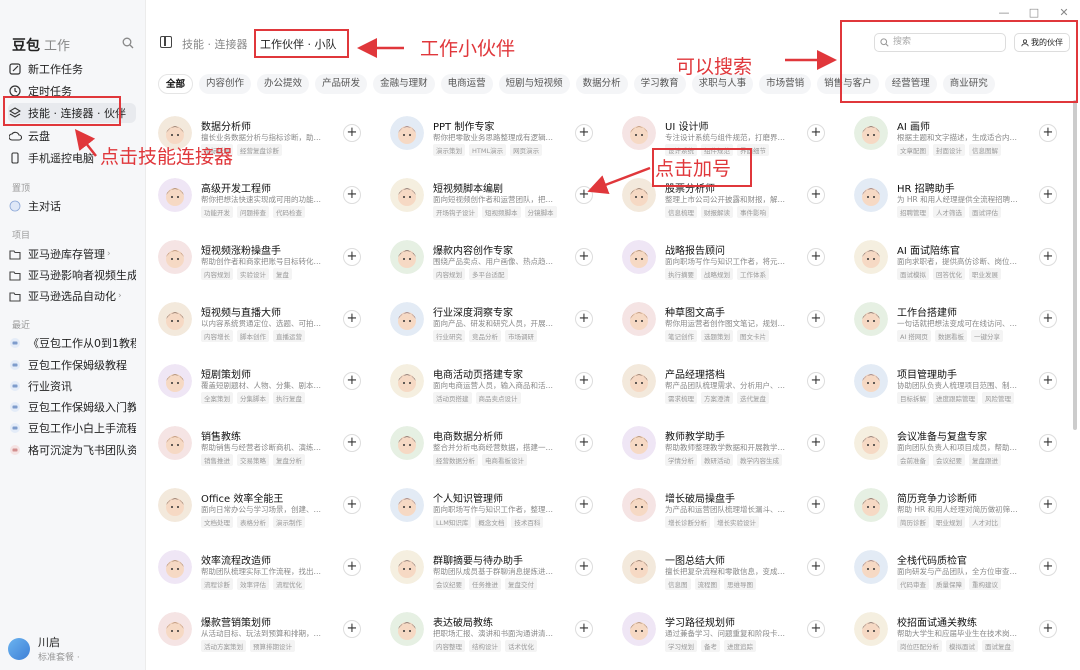 The height and width of the screenshot is (670, 1080). I want to click on project-item: 亚马逊库存管理 ›, so click(72, 254).